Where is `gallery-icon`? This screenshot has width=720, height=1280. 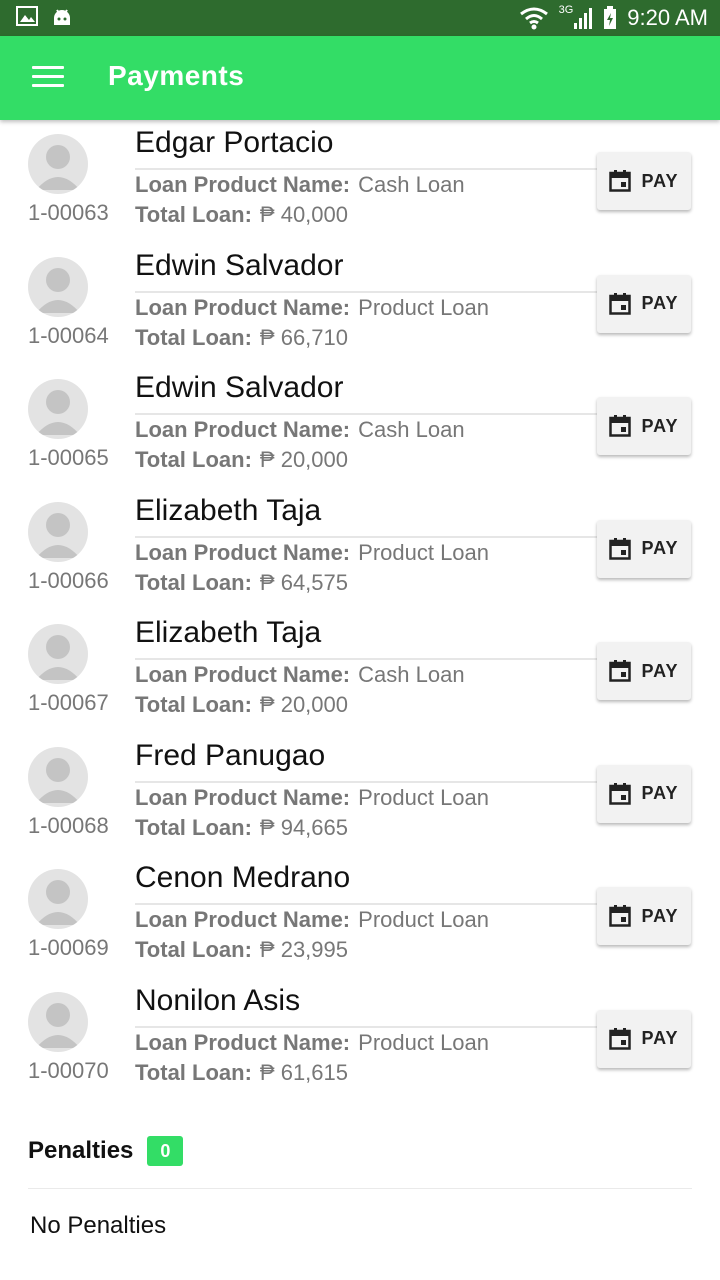
gallery-icon is located at coordinates (27, 16).